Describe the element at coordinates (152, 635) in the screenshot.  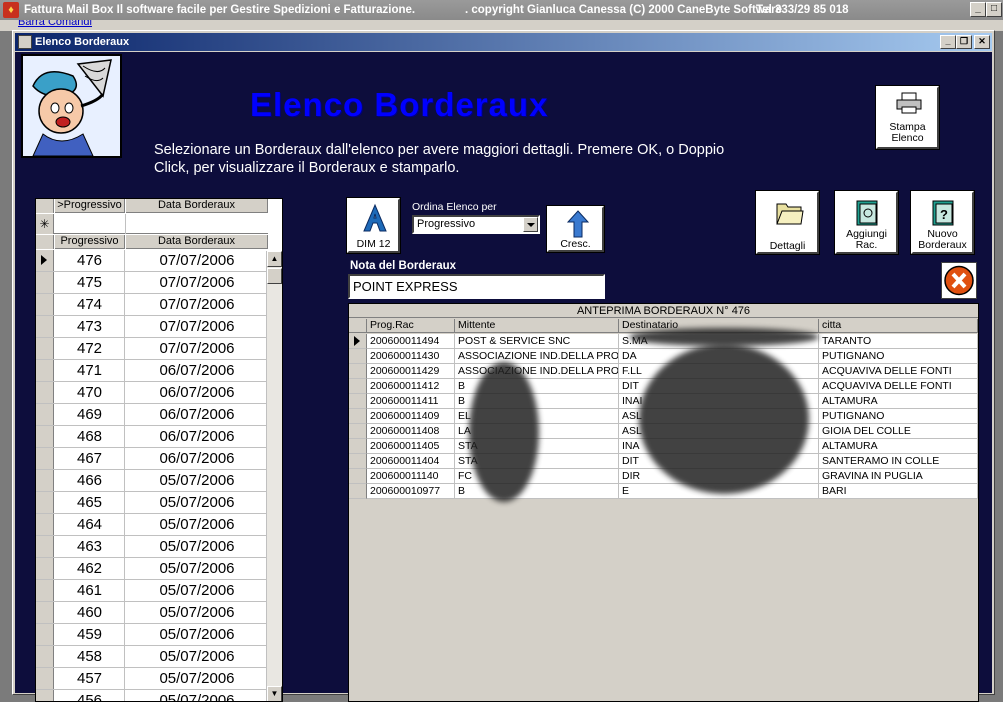
I see `table-row: 459 05/07/2006` at that location.